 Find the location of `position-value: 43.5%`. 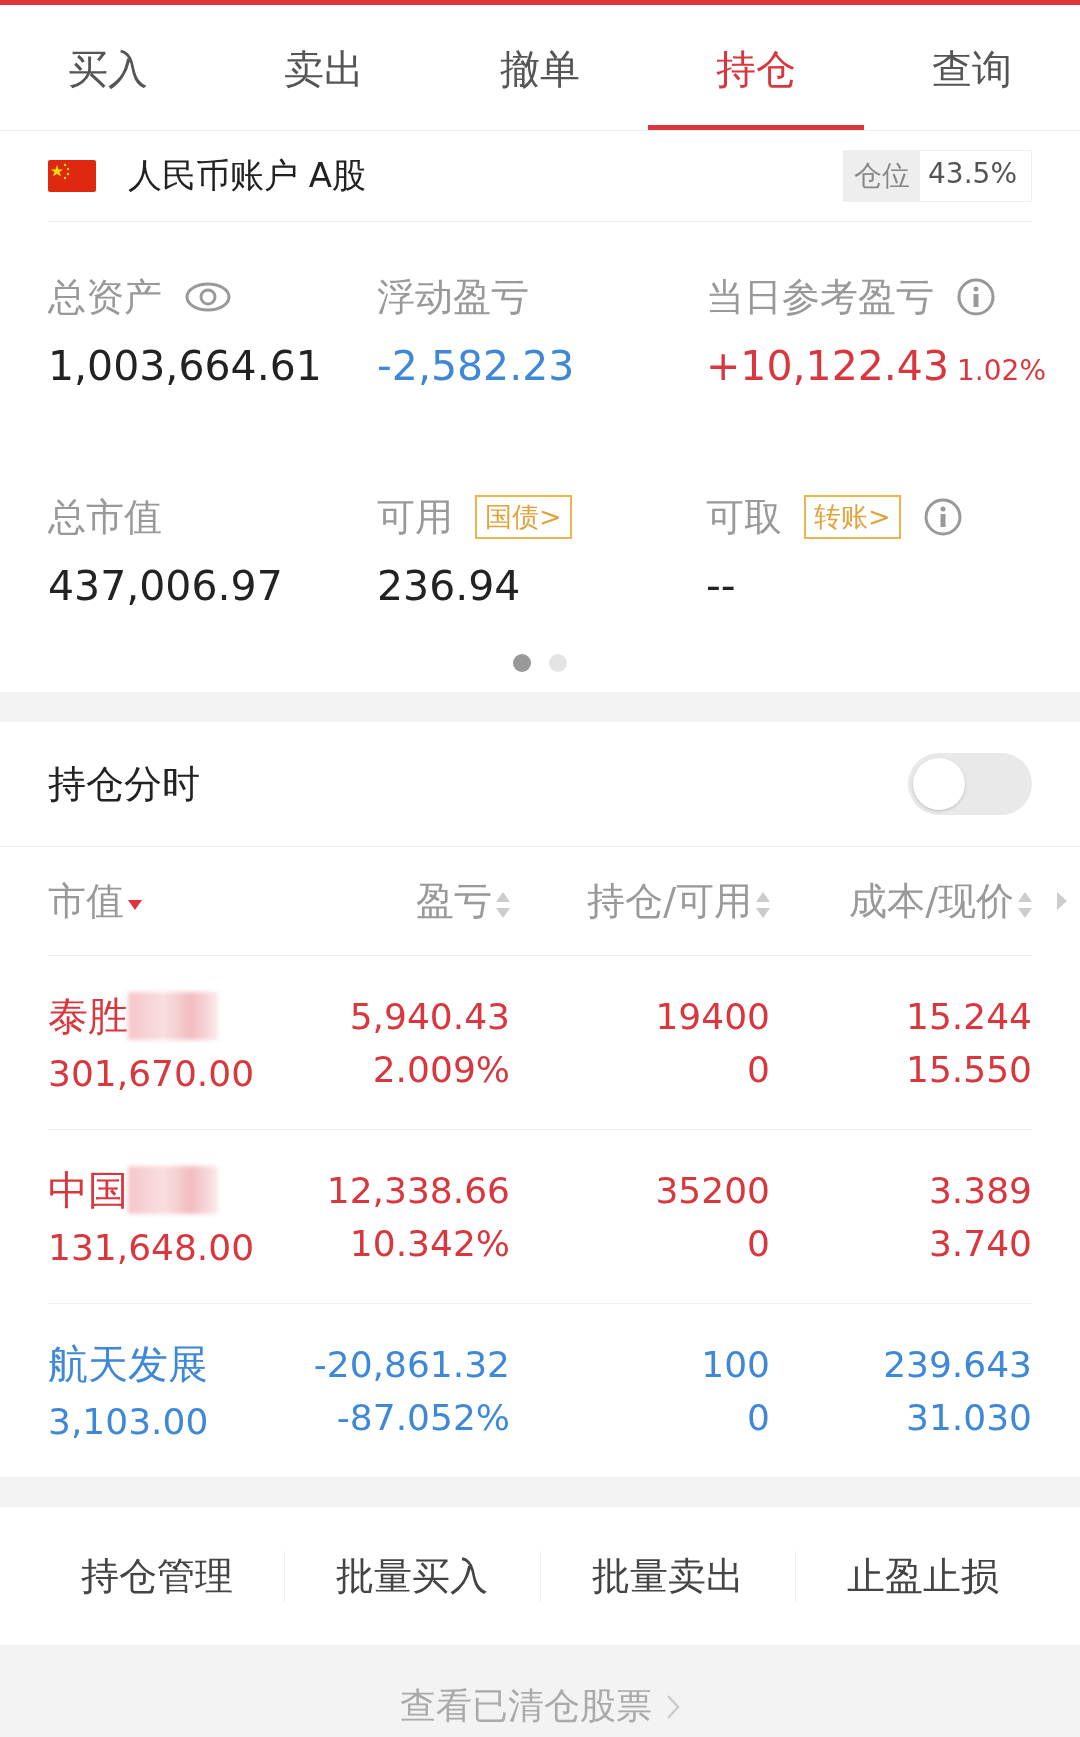

position-value: 43.5% is located at coordinates (972, 174).